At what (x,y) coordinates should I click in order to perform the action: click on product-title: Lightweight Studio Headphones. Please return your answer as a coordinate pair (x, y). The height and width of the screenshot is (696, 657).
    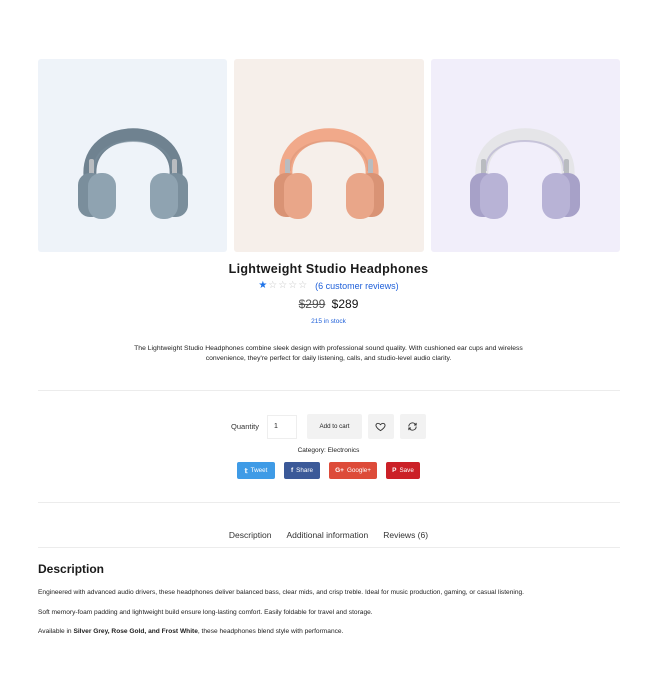
    Looking at the image, I should click on (328, 269).